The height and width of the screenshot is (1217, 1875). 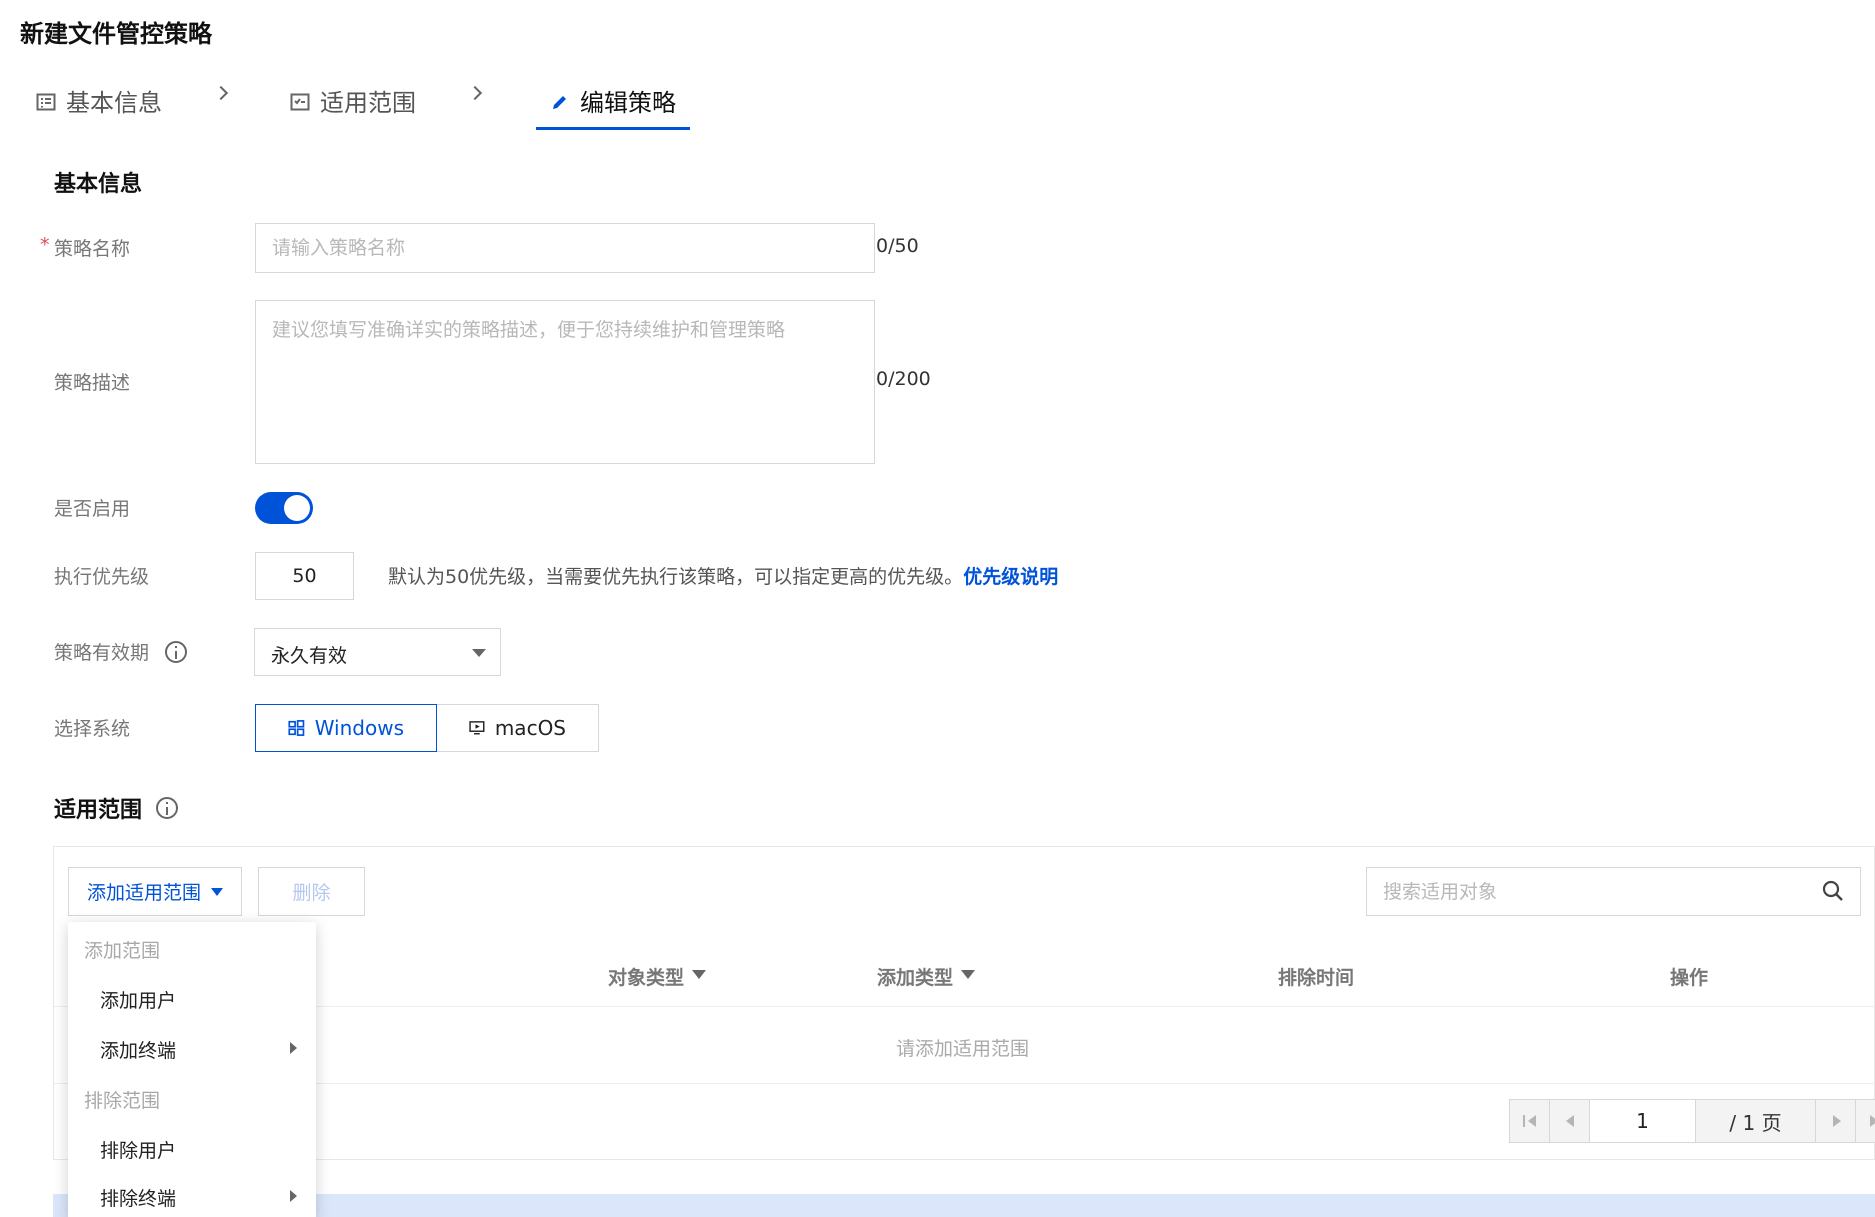 I want to click on os-option-windows: Windows, so click(x=346, y=728).